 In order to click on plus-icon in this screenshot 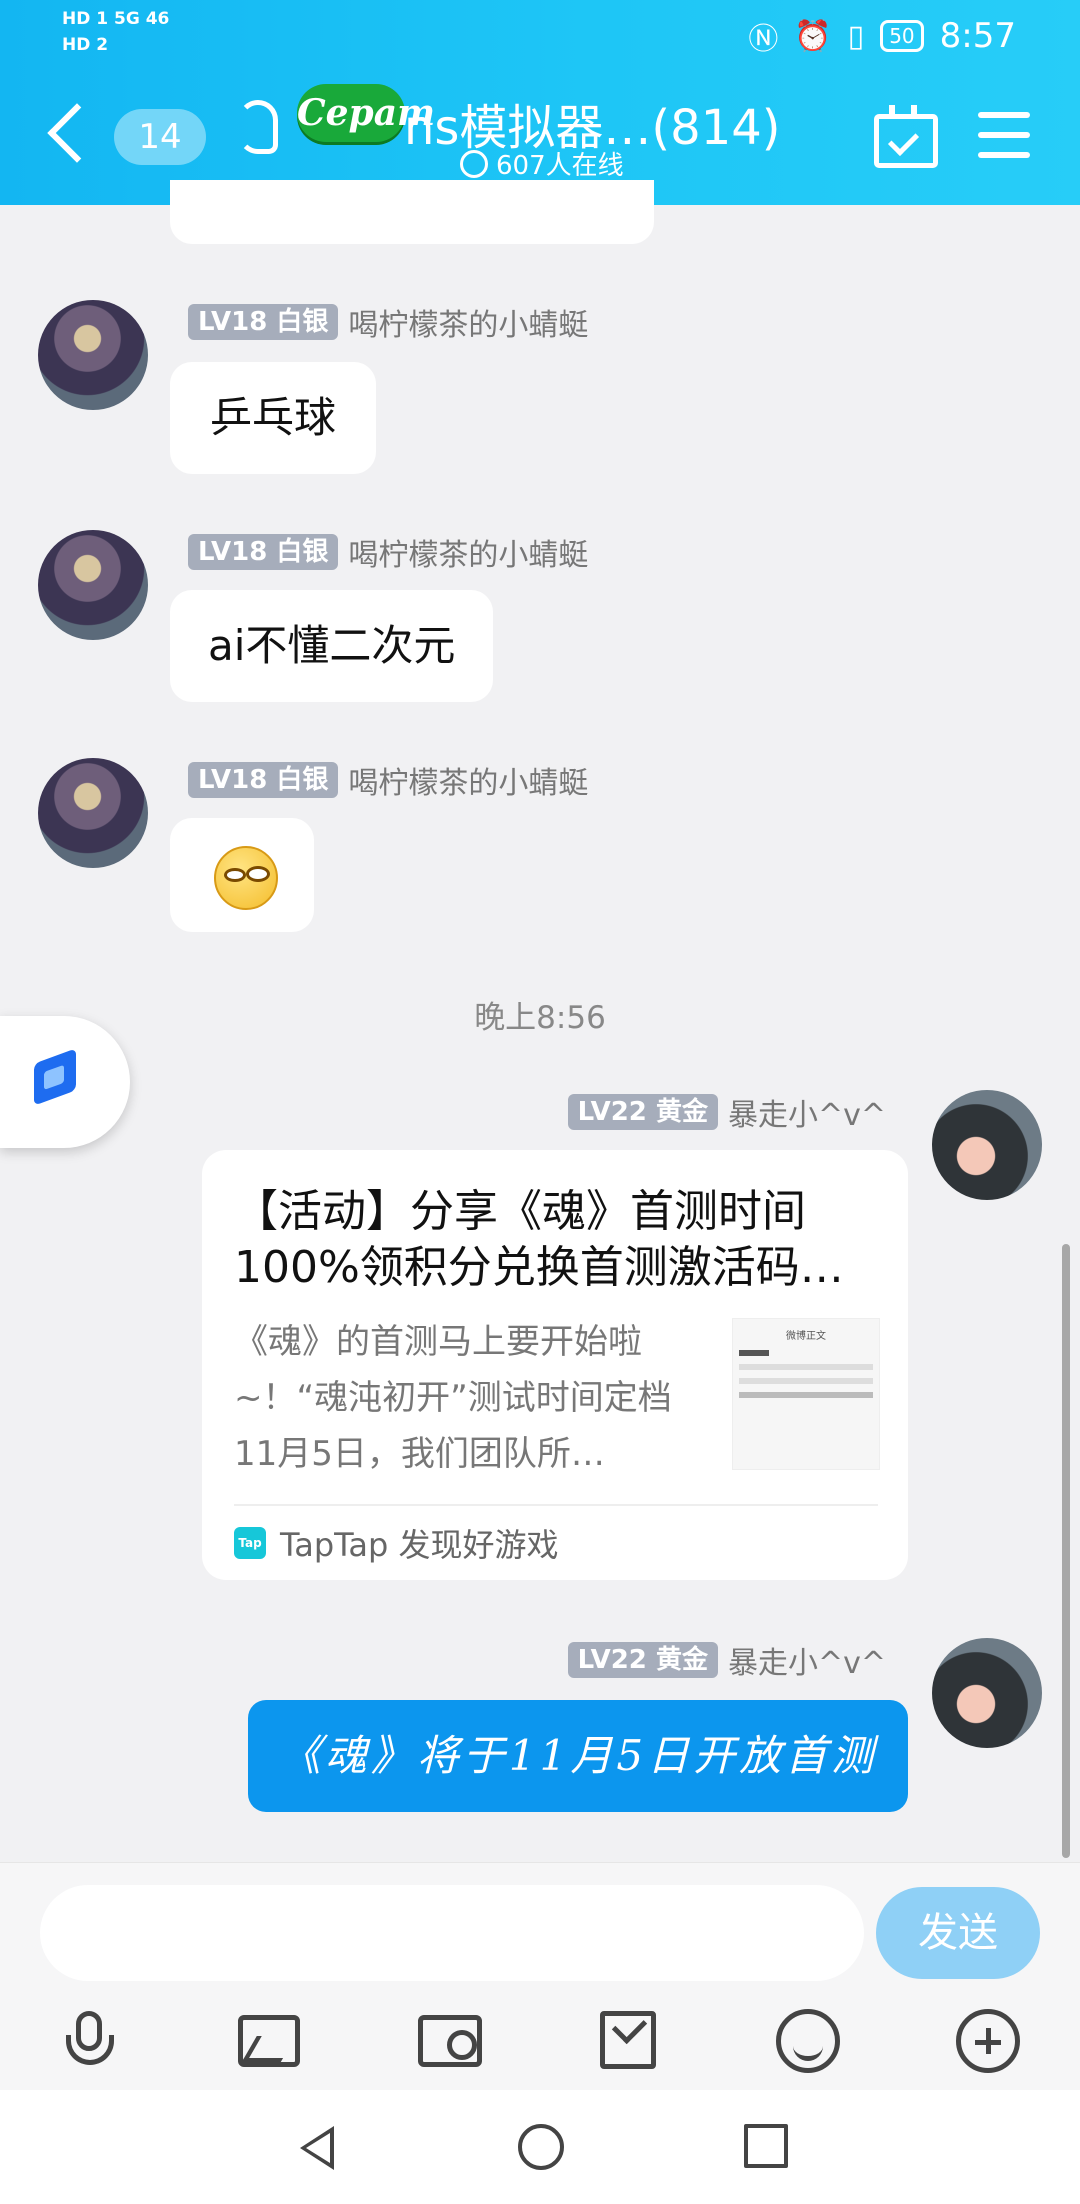, I will do `click(988, 2041)`.